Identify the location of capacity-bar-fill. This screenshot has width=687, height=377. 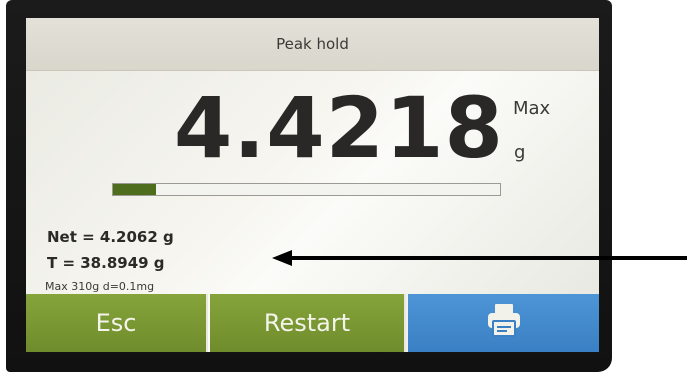
(134, 189).